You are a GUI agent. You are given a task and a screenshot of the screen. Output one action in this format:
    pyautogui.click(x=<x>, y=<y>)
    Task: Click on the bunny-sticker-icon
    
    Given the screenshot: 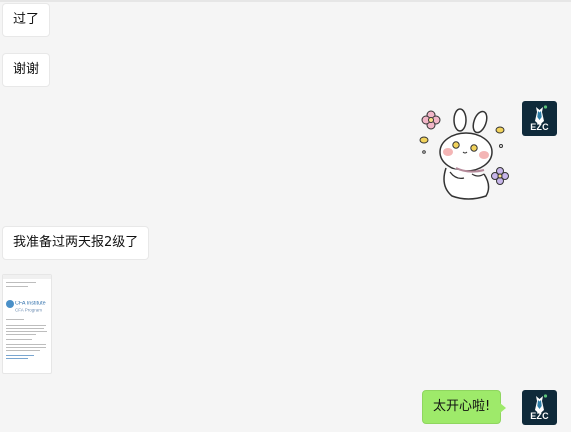 What is the action you would take?
    pyautogui.click(x=464, y=154)
    